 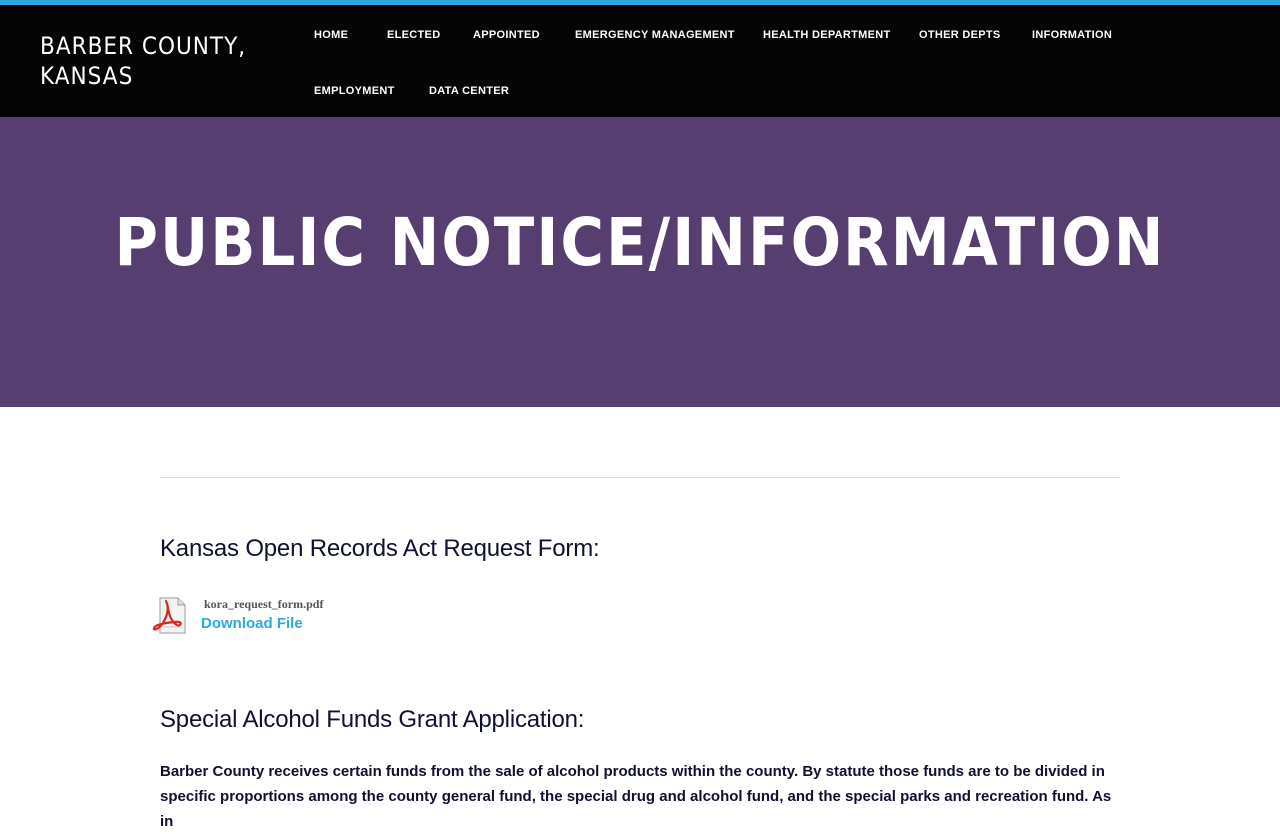 What do you see at coordinates (150, 61) in the screenshot?
I see `site-title-link: BARBER COUNTY, KANSAS` at bounding box center [150, 61].